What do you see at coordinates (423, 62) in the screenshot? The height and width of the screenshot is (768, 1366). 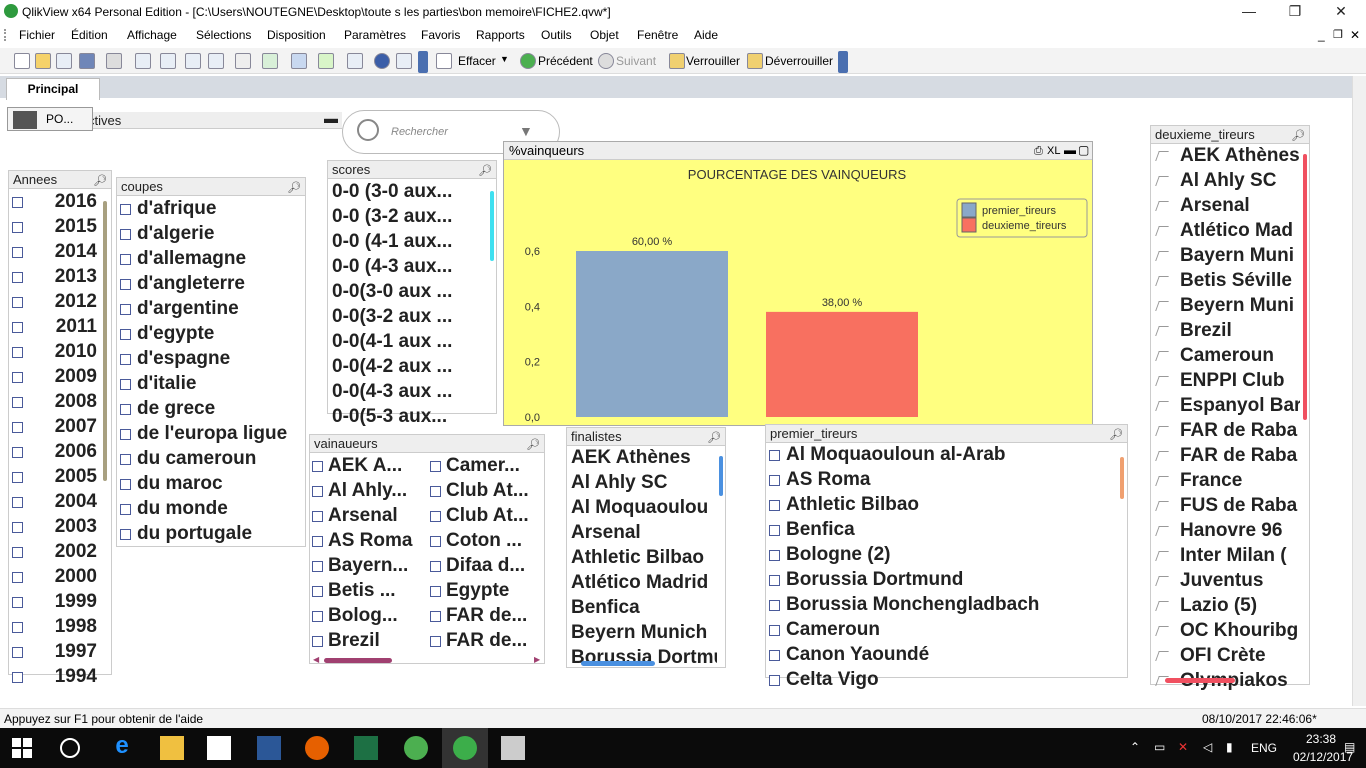 I see `toolbar-overflow-icon` at bounding box center [423, 62].